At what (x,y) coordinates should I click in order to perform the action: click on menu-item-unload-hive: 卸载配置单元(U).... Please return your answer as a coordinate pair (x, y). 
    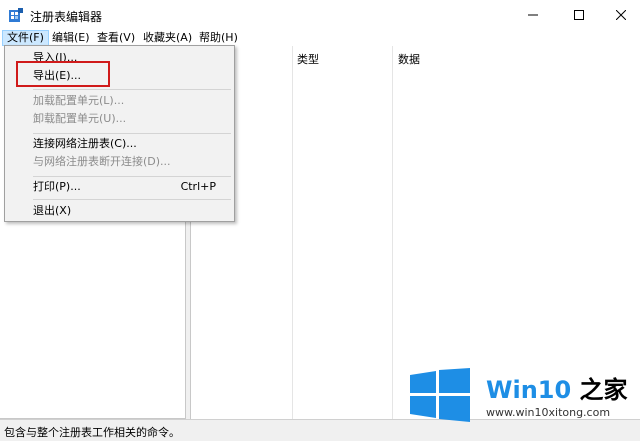
    Looking at the image, I should click on (119, 119).